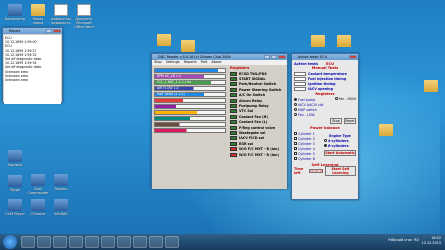  Describe the element at coordinates (340, 170) in the screenshot. I see `start-self-learning-button: Start Self Learning` at that location.